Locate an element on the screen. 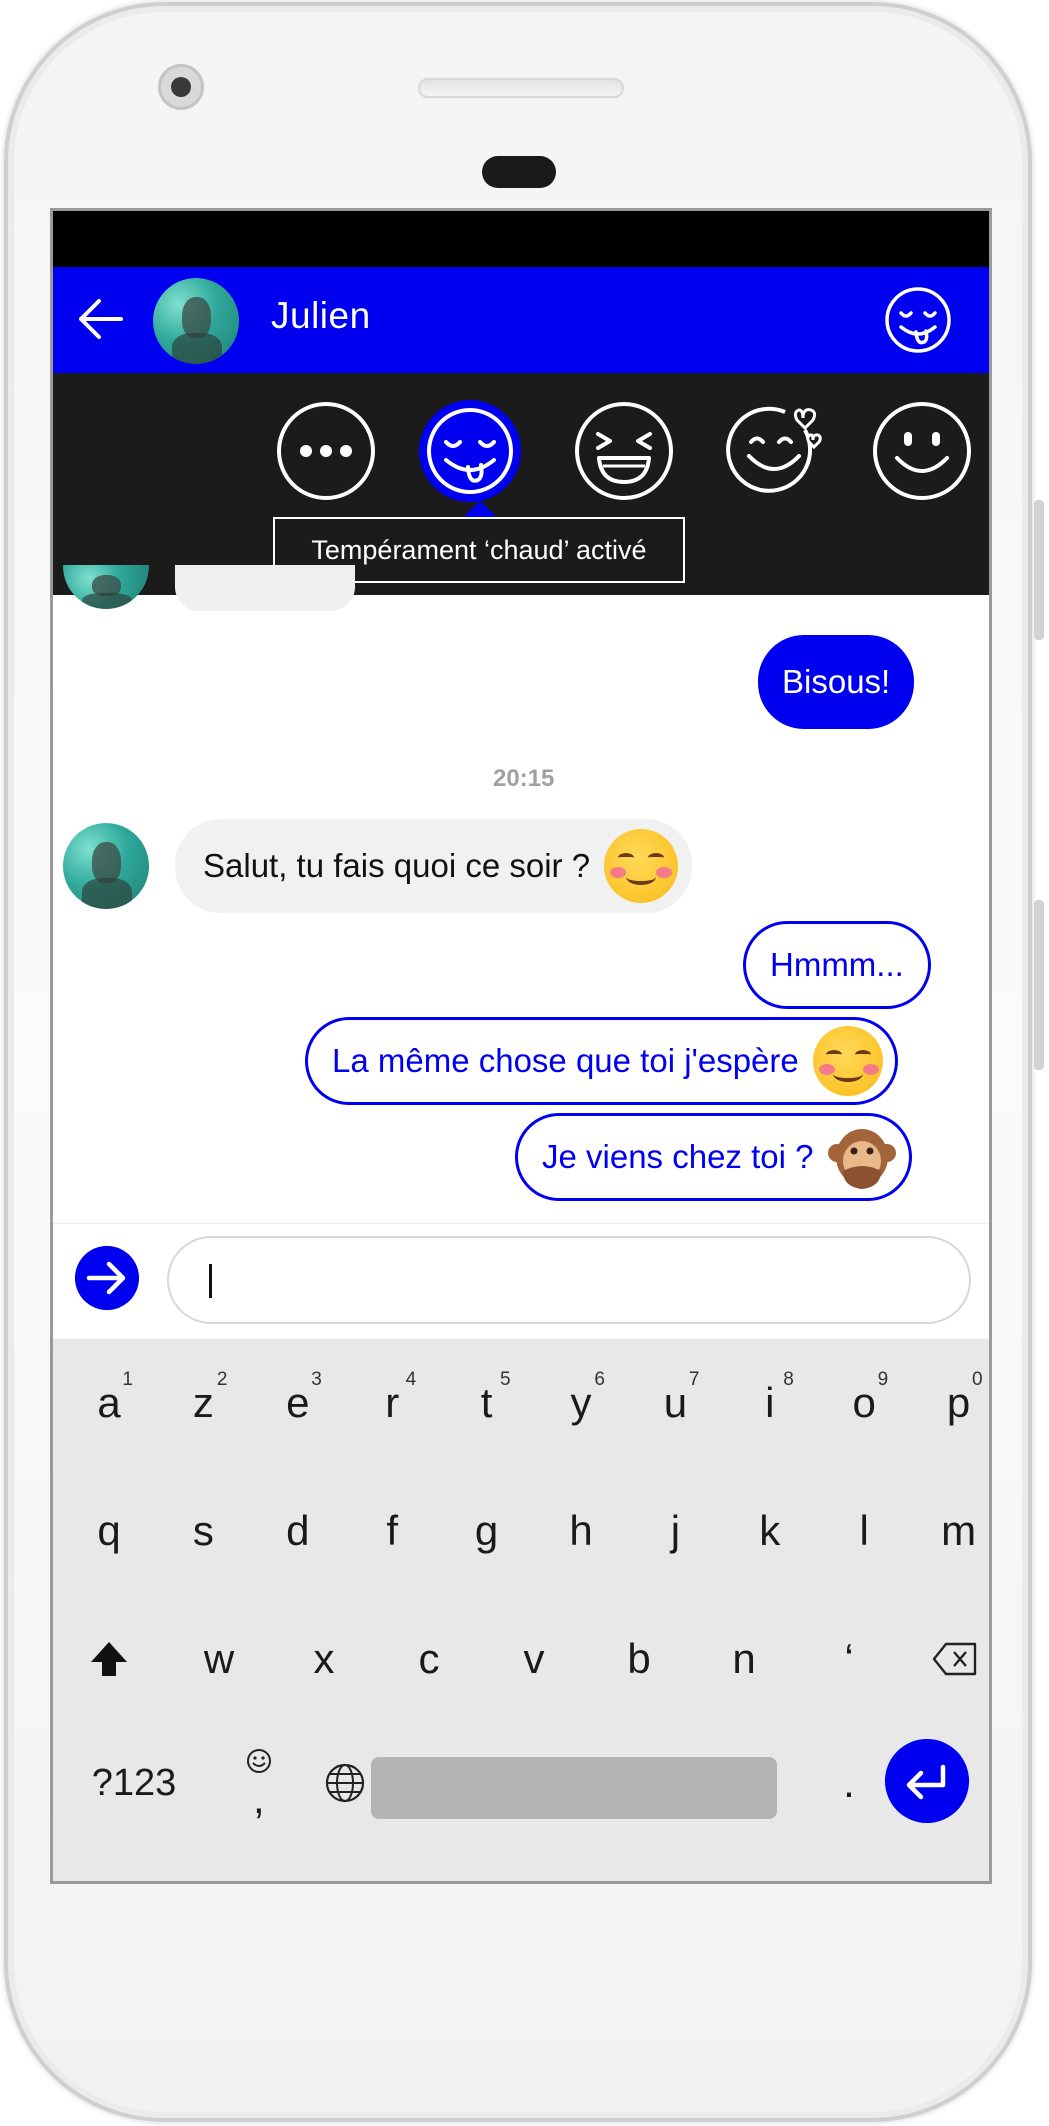 This screenshot has width=1049, height=2126. key-y: y6 is located at coordinates (581, 1403).